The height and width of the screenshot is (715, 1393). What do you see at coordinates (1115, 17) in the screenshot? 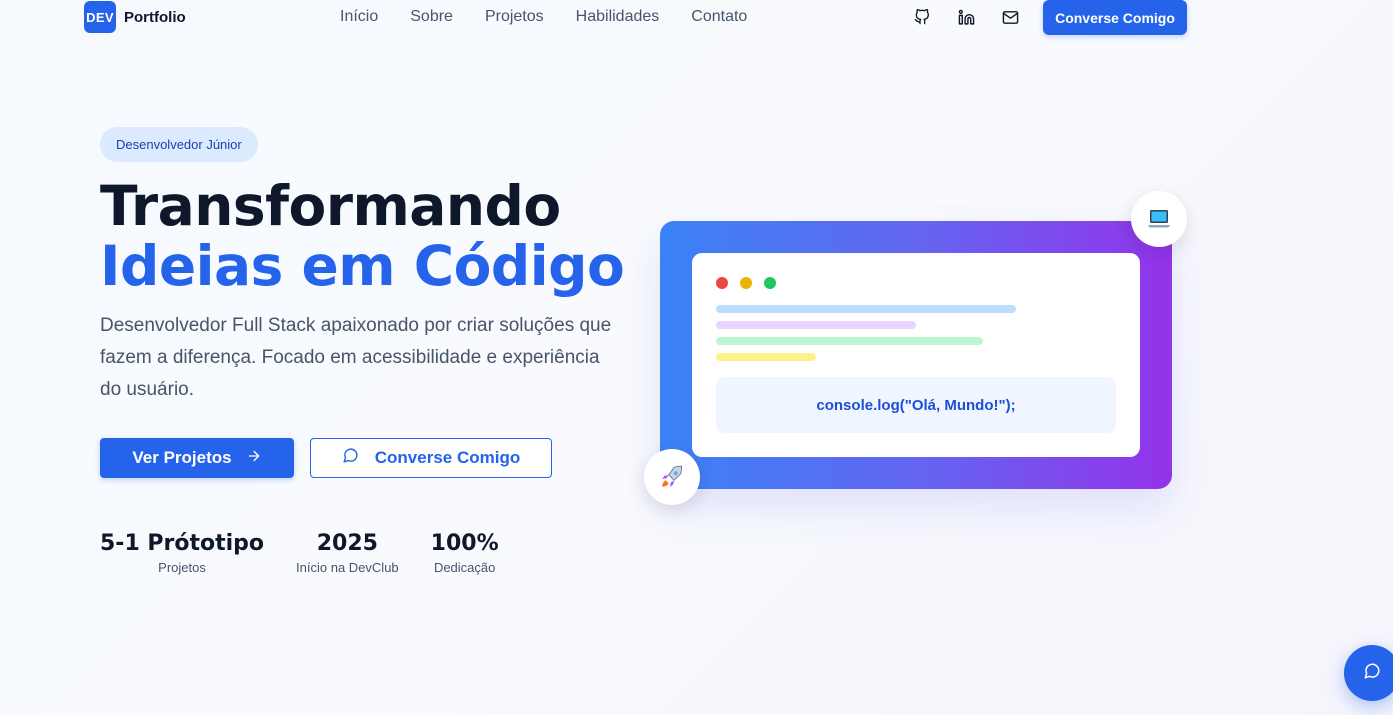
I see `nav-contact-button: Converse Comigo` at bounding box center [1115, 17].